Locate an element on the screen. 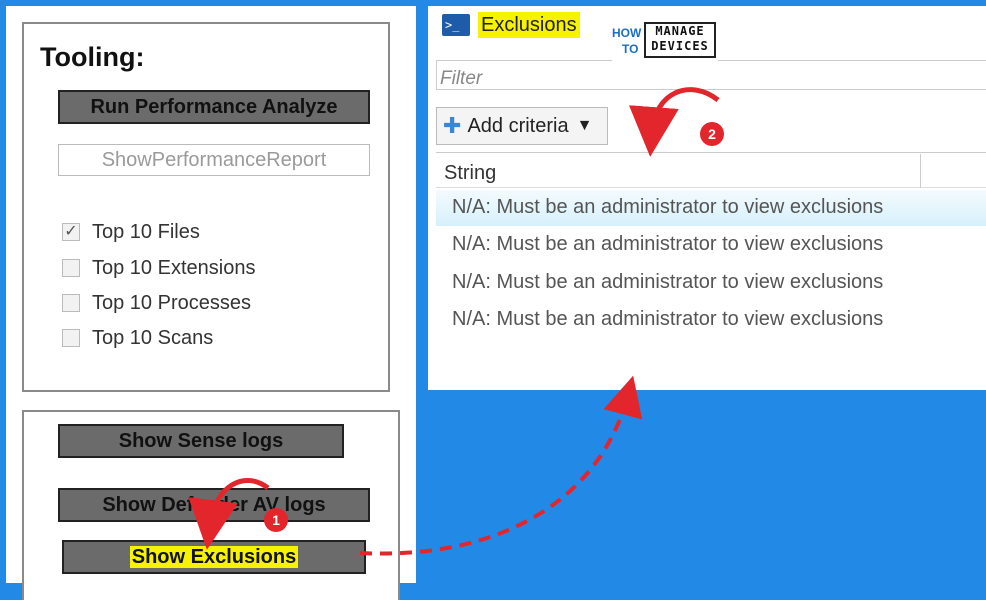 The image size is (986, 600). step-1-badge: 1 is located at coordinates (276, 520).